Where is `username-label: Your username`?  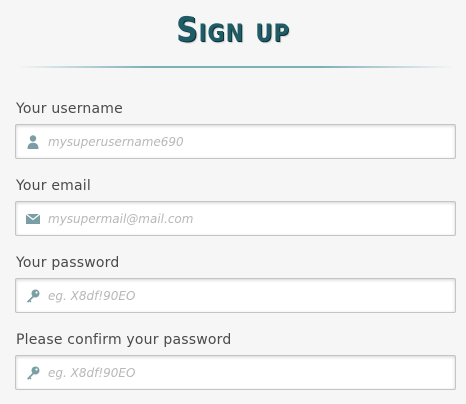 username-label: Your username is located at coordinates (69, 109).